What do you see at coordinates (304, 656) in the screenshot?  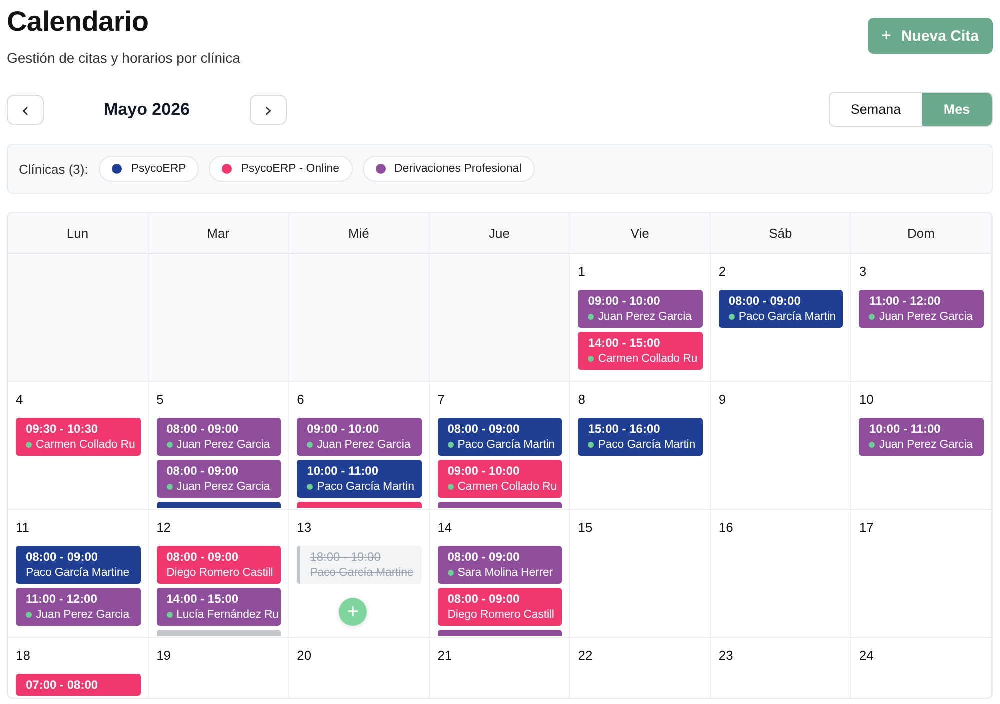 I see `day-number: 20` at bounding box center [304, 656].